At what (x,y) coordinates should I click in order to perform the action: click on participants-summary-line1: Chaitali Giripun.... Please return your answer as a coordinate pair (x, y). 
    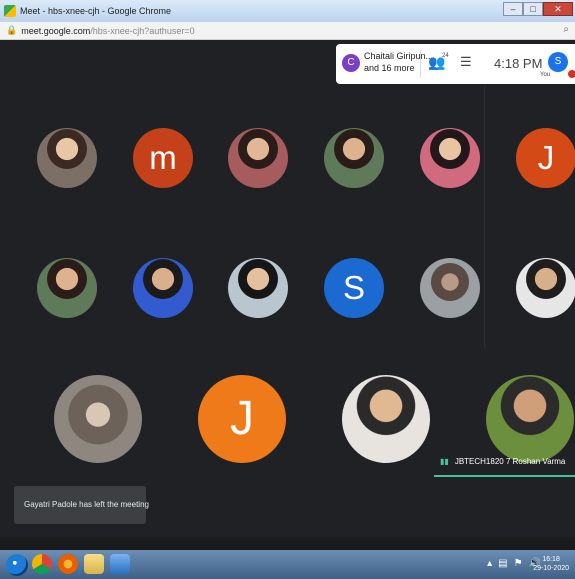
    Looking at the image, I should click on (399, 56).